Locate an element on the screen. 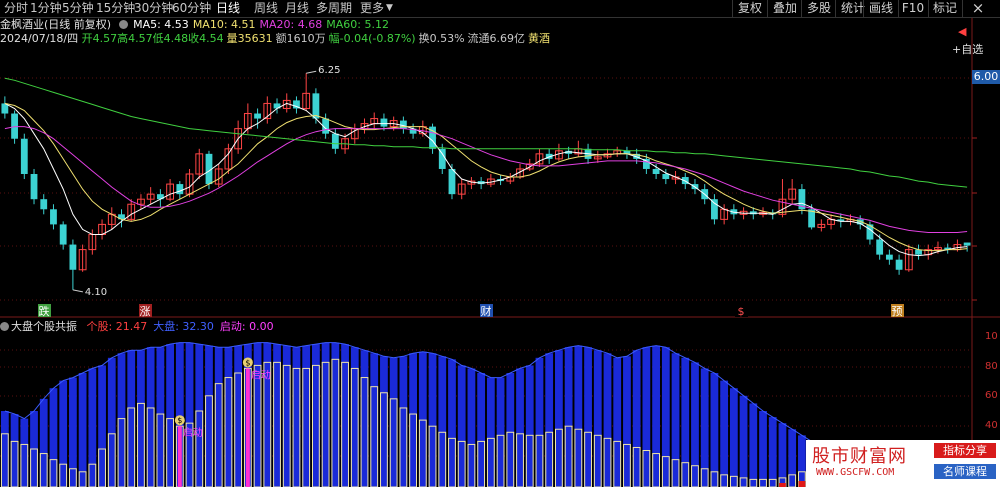  toolbar-btn-4: 画线 is located at coordinates (880, 8).